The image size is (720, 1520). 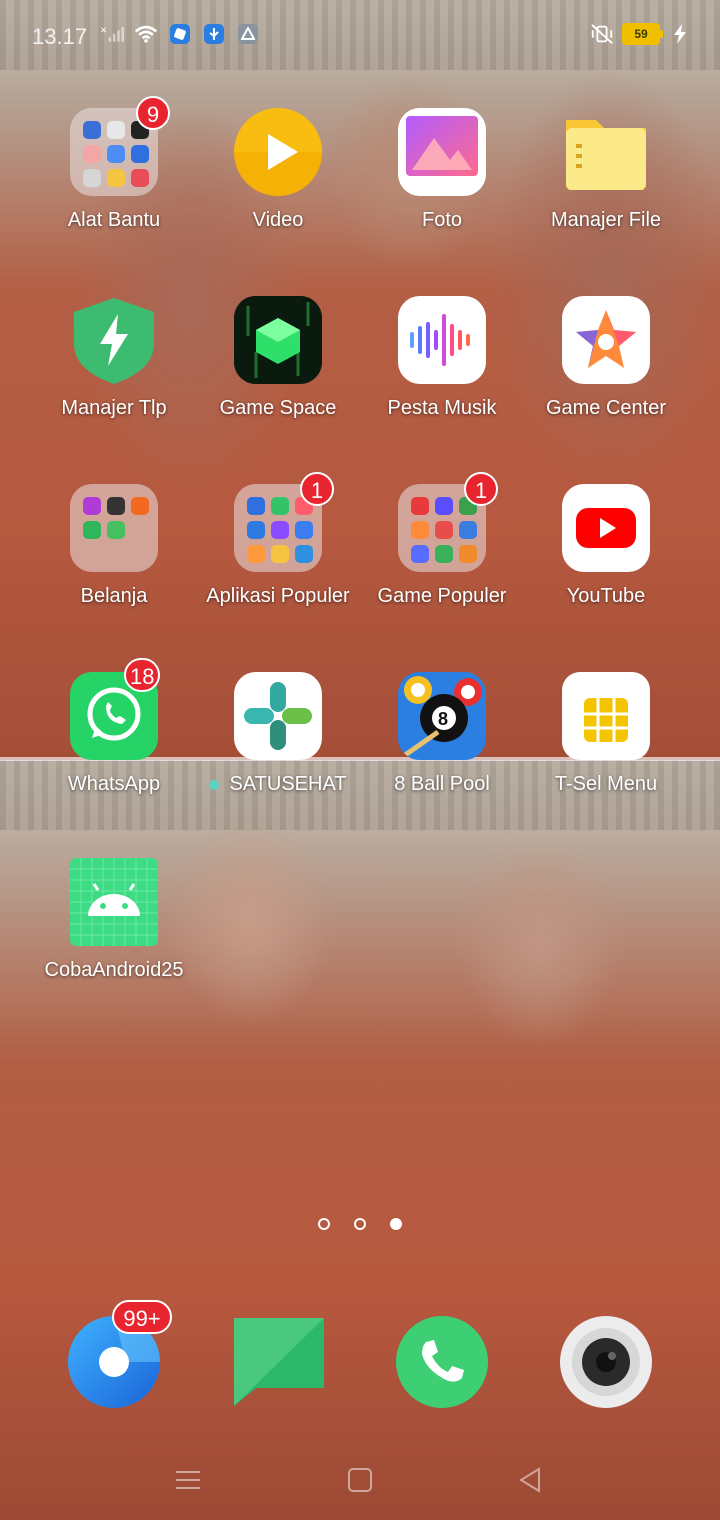 What do you see at coordinates (278, 408) in the screenshot?
I see `app-label: Game Space` at bounding box center [278, 408].